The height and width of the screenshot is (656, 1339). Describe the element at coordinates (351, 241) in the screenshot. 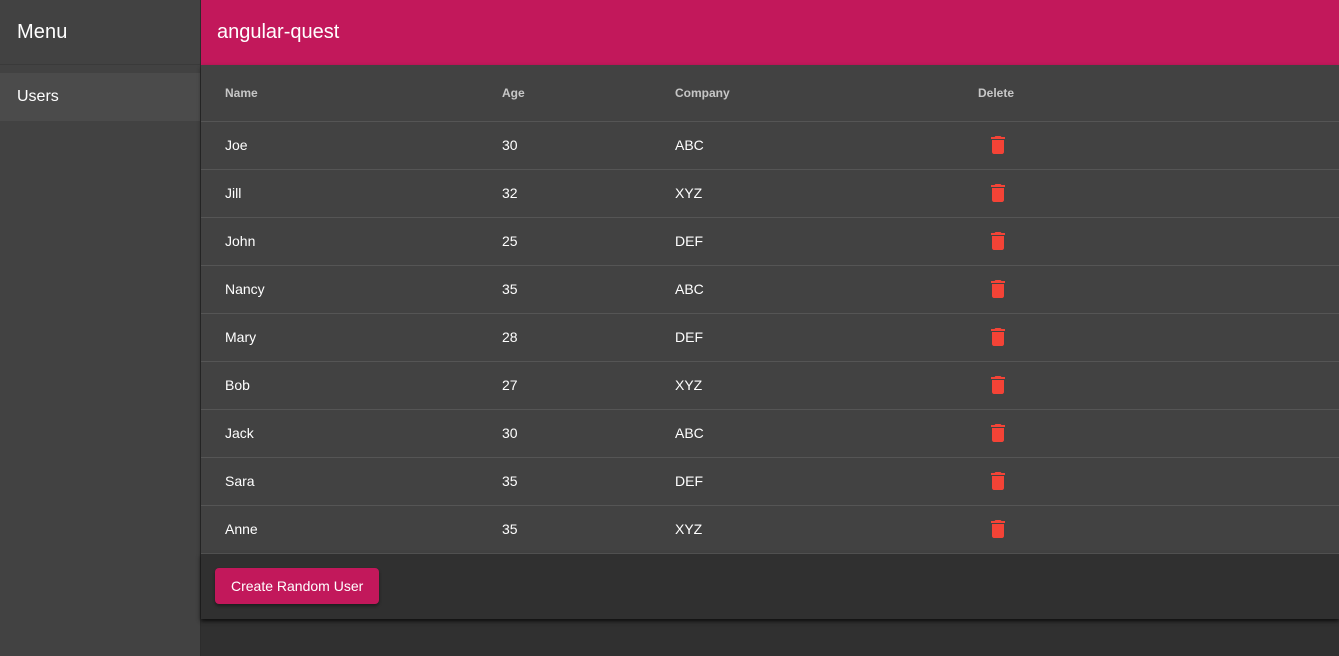

I see `cell-name: John` at that location.